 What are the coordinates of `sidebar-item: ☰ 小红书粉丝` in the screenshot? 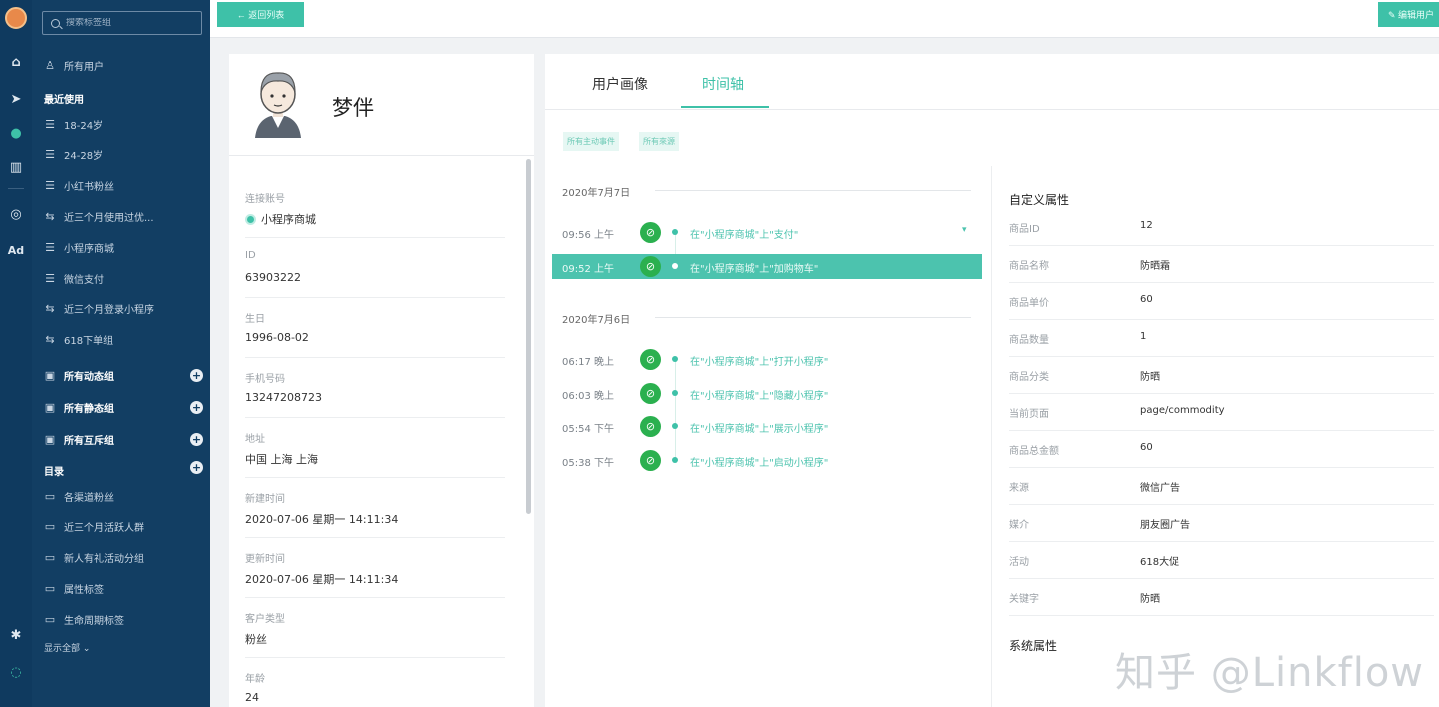 It's located at (78, 186).